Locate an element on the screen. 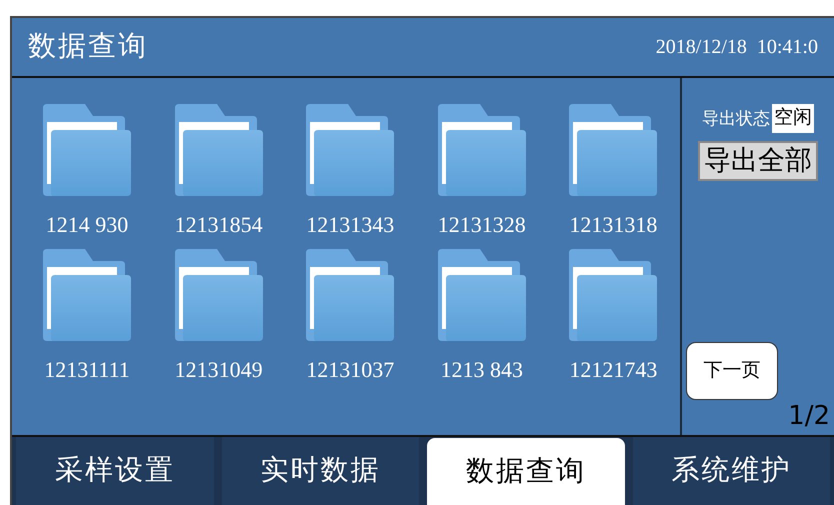  nav-tab: 系统维护 is located at coordinates (731, 471).